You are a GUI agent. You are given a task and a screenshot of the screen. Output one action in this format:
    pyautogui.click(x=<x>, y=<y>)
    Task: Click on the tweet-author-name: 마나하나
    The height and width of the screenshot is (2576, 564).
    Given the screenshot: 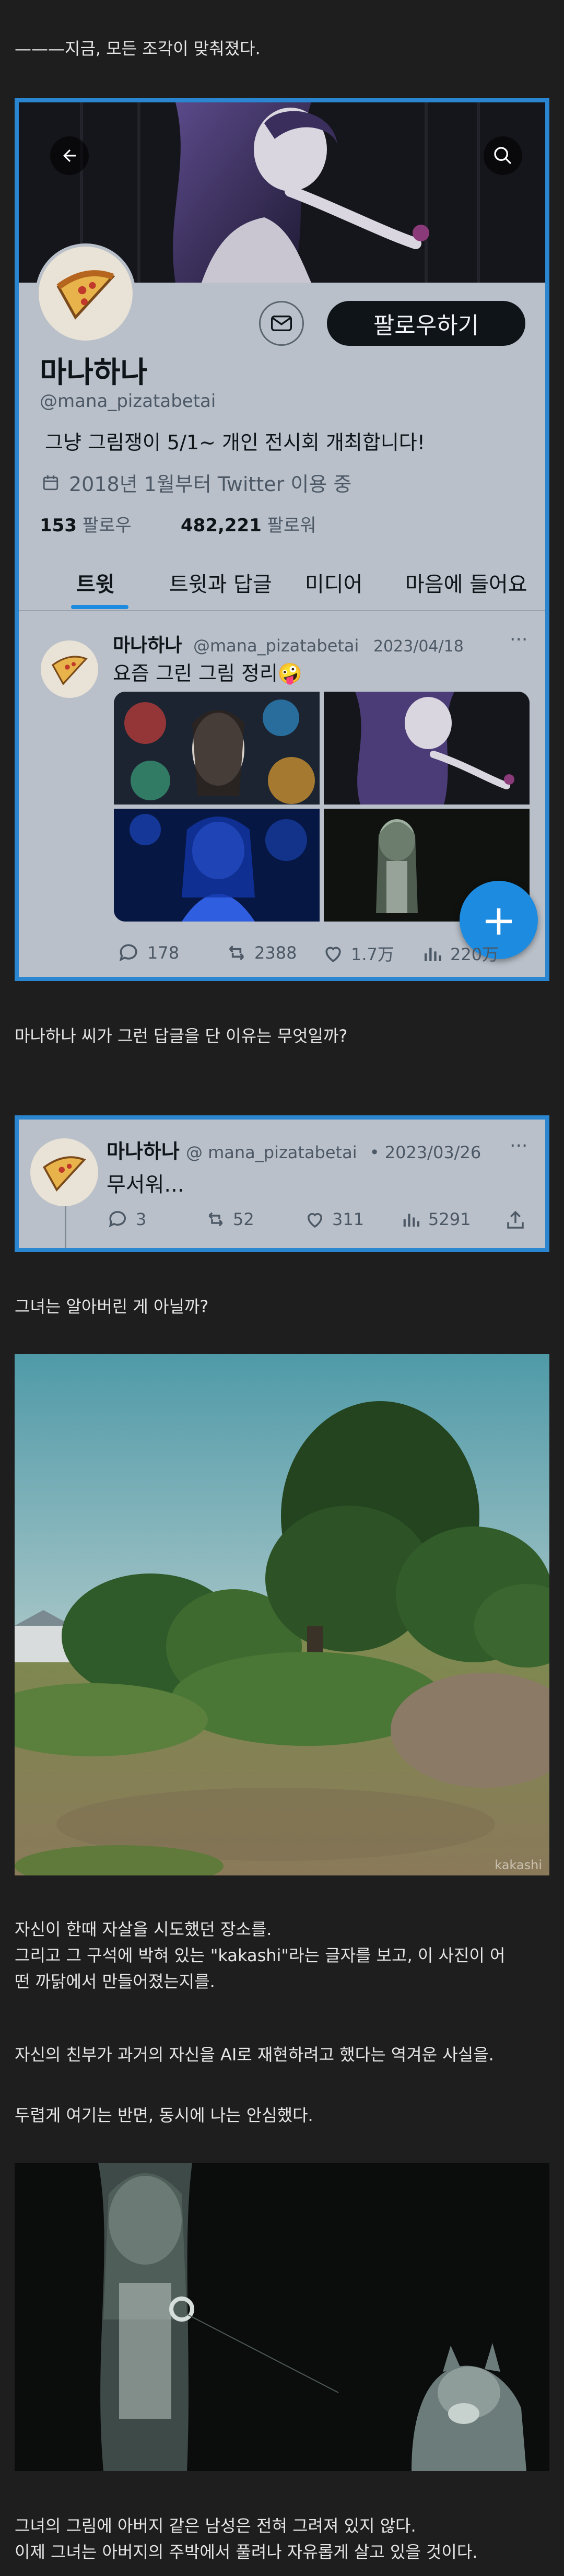 What is the action you would take?
    pyautogui.click(x=148, y=645)
    